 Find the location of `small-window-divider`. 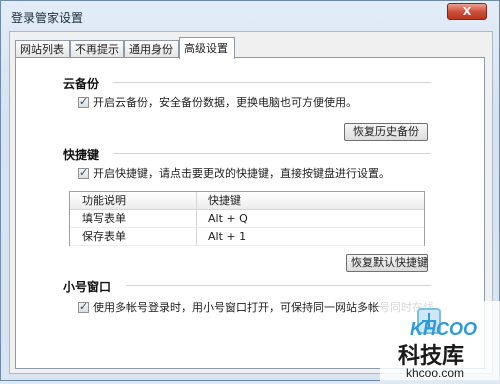

small-window-divider is located at coordinates (278, 285).